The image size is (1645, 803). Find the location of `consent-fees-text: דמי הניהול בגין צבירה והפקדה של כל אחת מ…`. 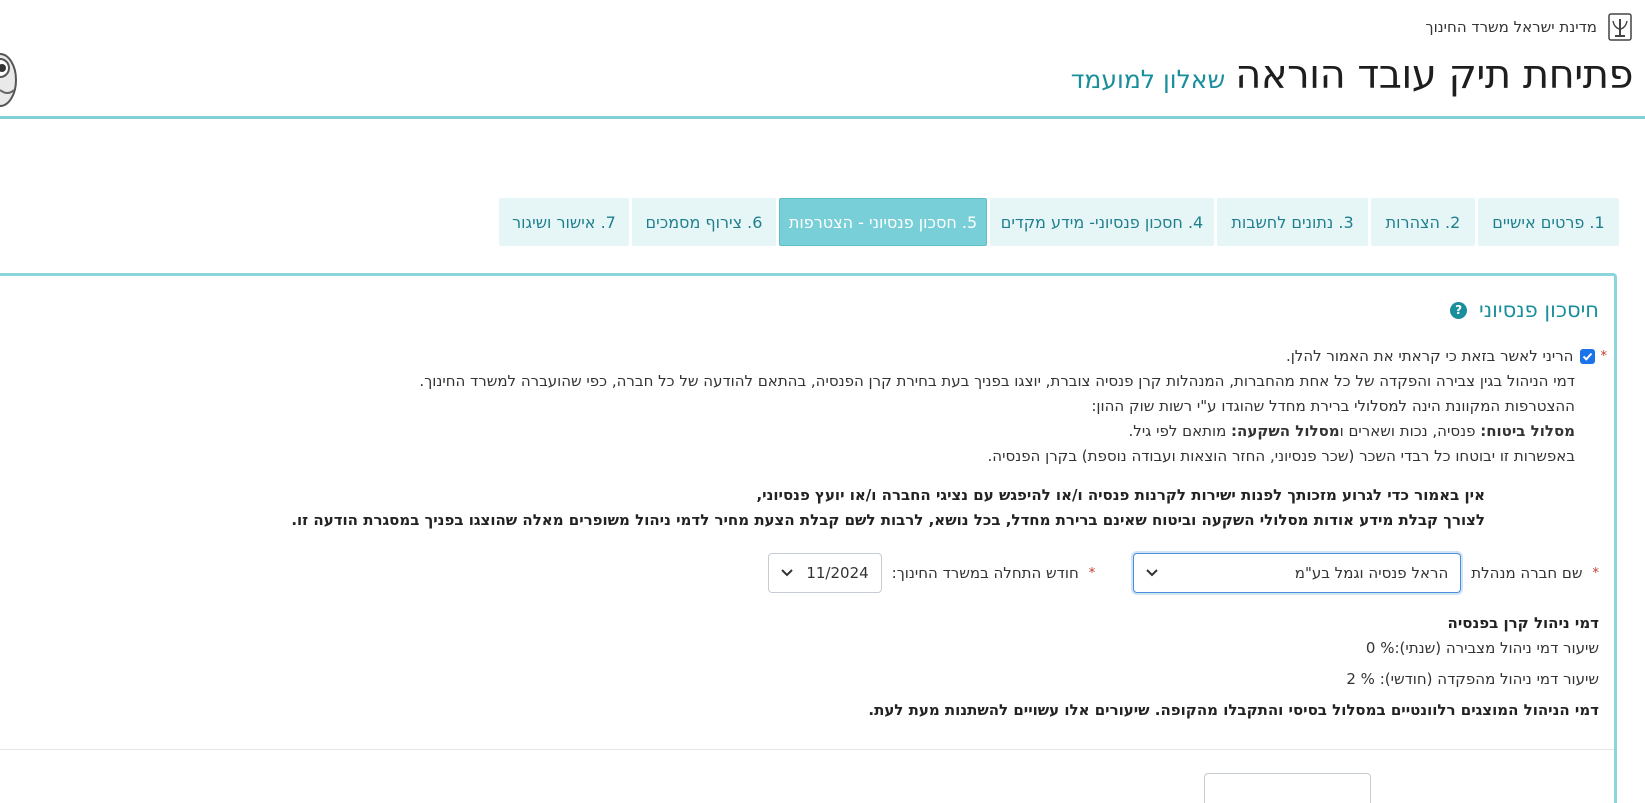

consent-fees-text: דמי הניהול בגין צבירה והפקדה של כל אחת מ… is located at coordinates (997, 381).